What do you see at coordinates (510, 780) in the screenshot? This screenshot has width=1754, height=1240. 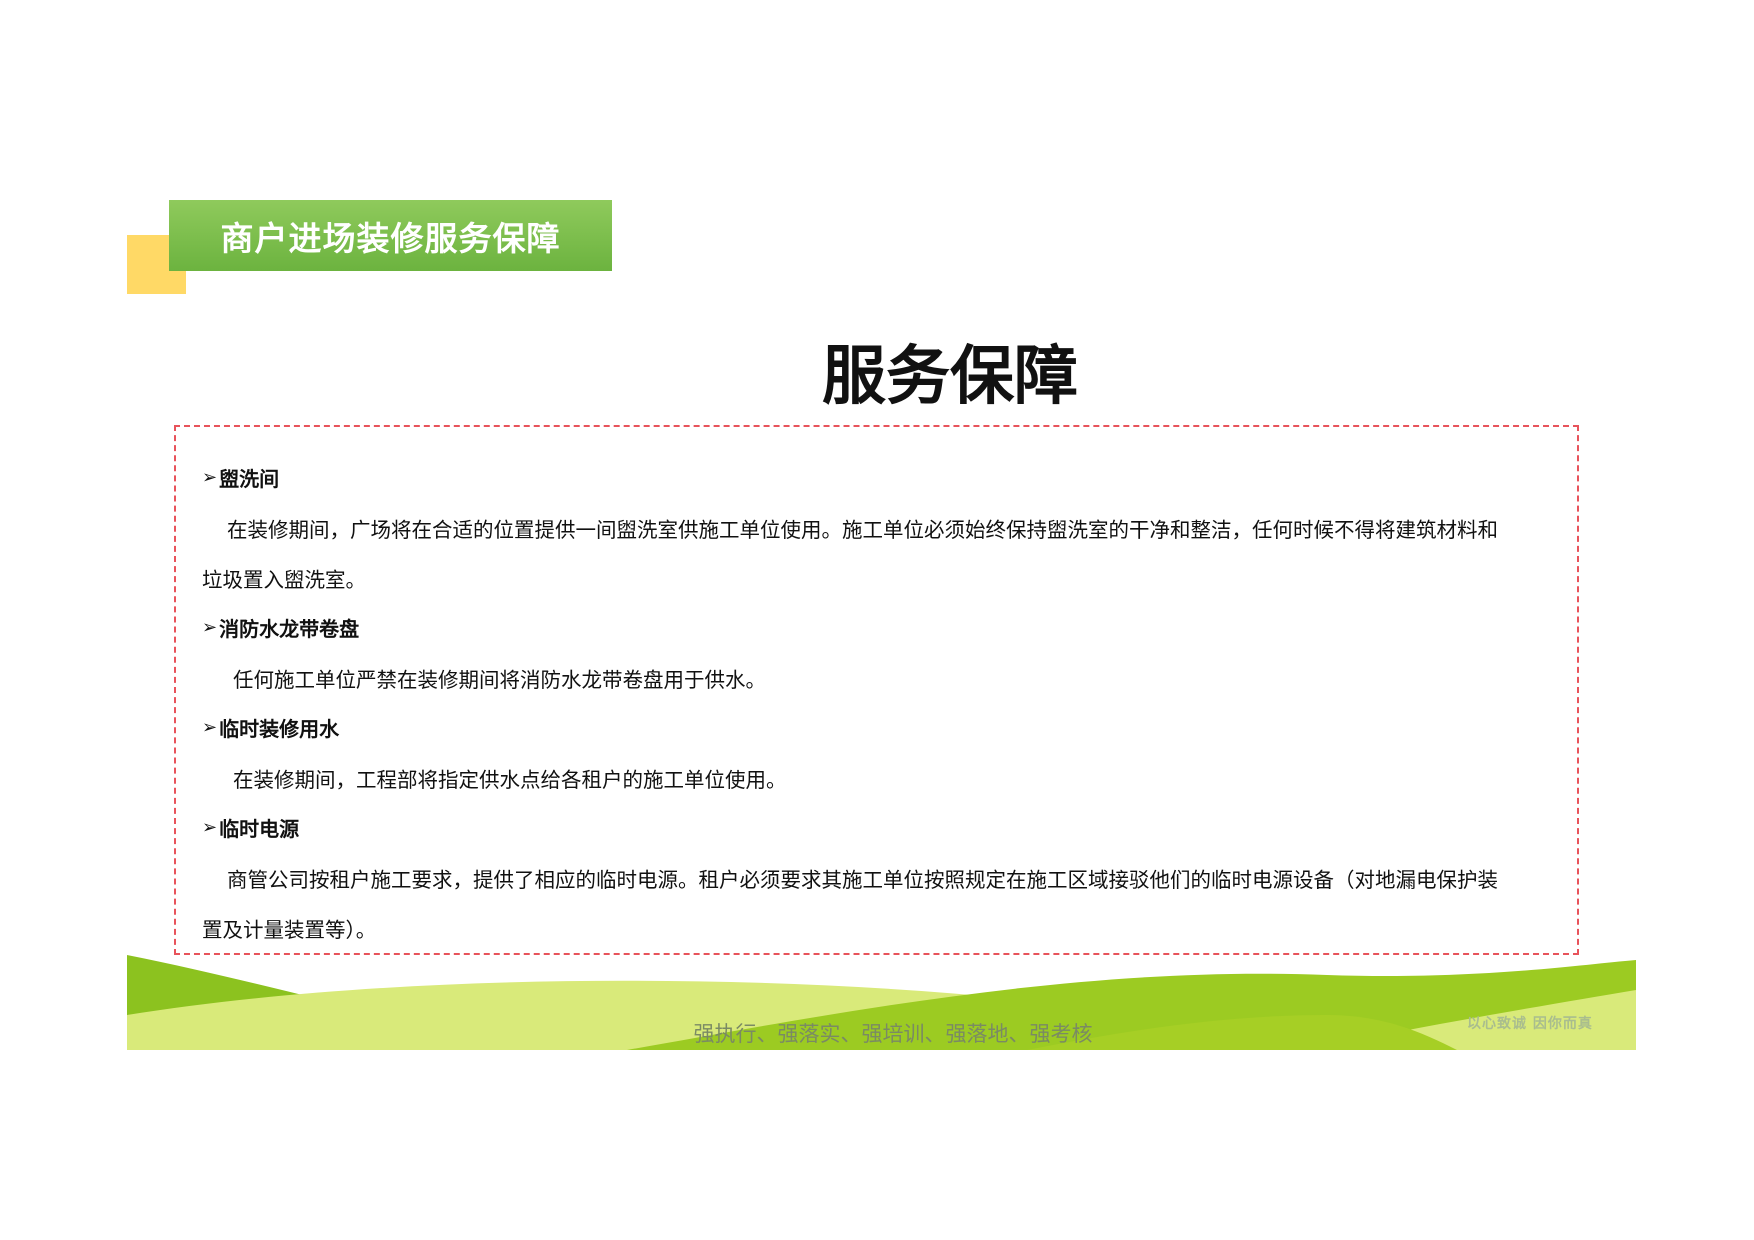 I see `paragraph-line: 在装修期间，工程部将指定供水点给各租户的施工单位使用。` at bounding box center [510, 780].